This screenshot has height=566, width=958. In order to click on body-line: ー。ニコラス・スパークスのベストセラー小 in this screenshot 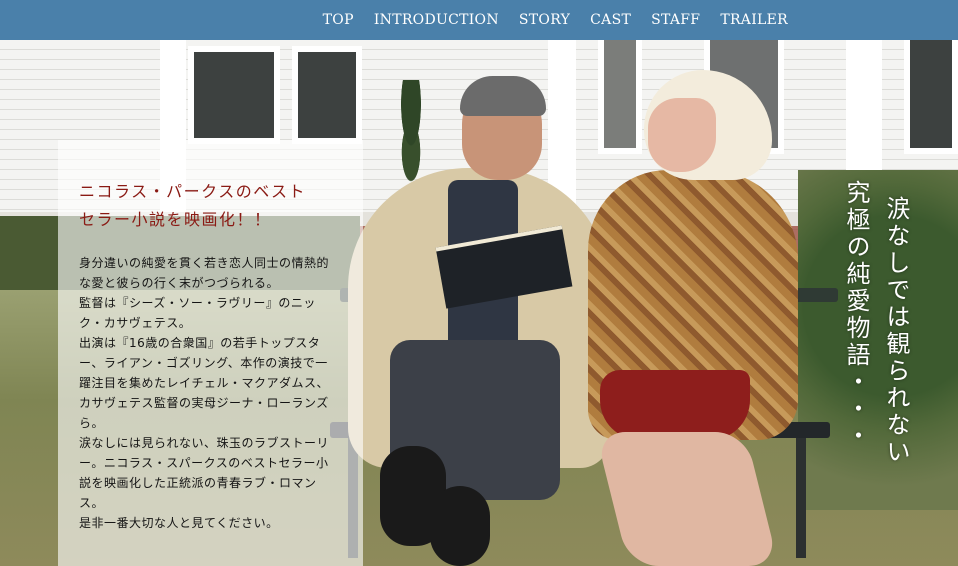, I will do `click(204, 463)`.